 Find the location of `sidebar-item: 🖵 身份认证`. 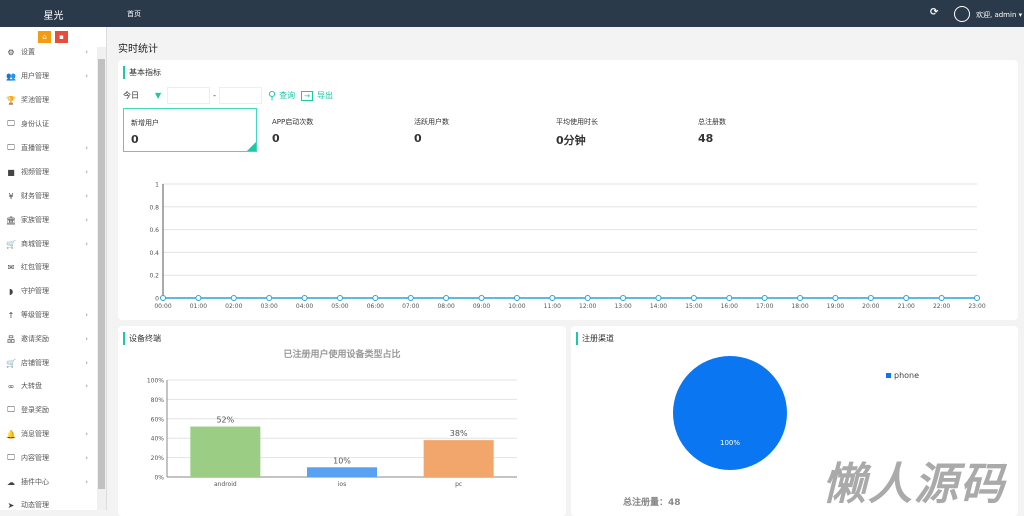

sidebar-item: 🖵 身份认证 is located at coordinates (48, 124).